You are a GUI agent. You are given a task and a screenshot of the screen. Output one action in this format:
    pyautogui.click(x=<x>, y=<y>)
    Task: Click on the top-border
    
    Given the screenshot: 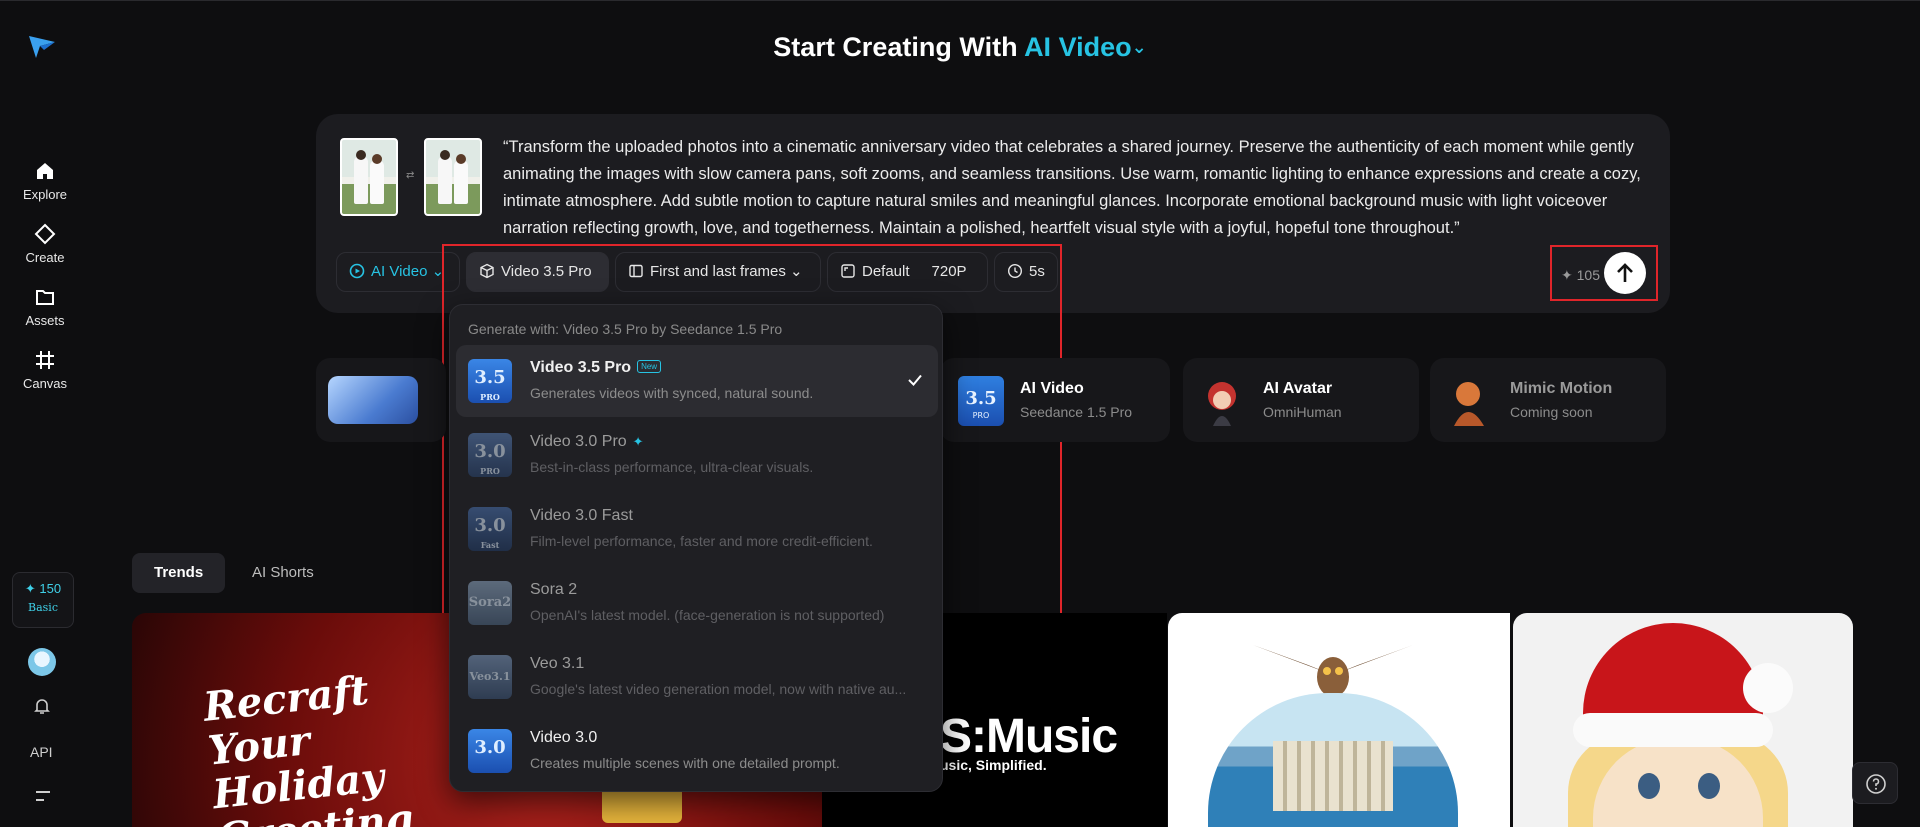 What is the action you would take?
    pyautogui.click(x=960, y=0)
    